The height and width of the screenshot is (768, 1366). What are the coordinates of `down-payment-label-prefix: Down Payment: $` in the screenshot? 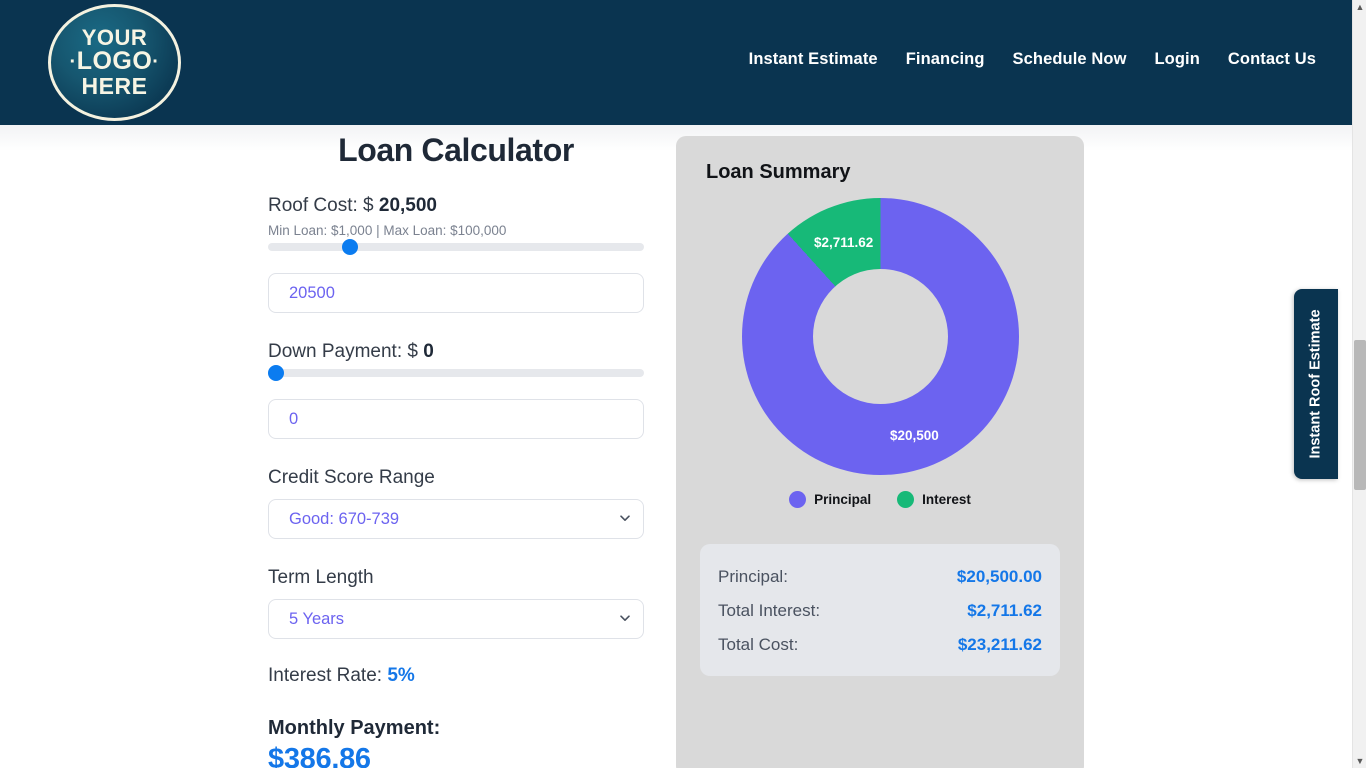 It's located at (346, 351).